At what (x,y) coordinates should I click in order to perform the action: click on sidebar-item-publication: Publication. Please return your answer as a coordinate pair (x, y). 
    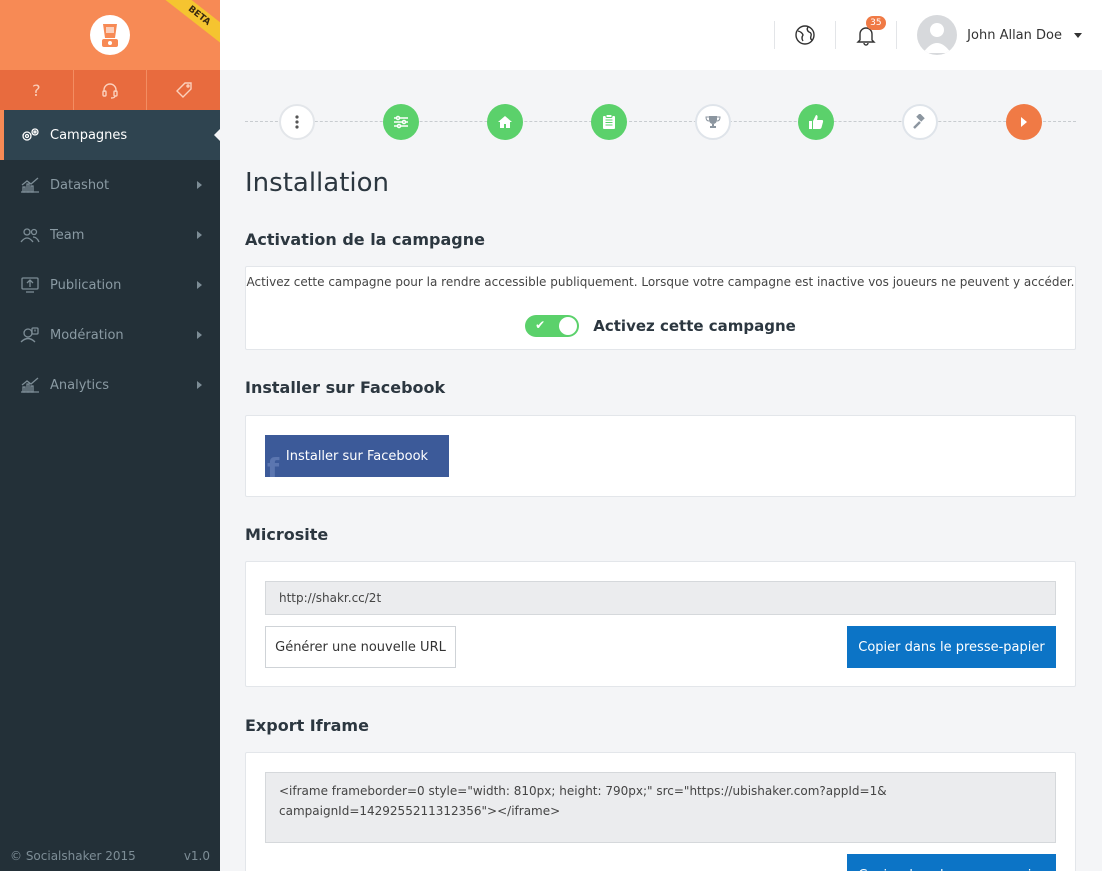
    Looking at the image, I should click on (110, 285).